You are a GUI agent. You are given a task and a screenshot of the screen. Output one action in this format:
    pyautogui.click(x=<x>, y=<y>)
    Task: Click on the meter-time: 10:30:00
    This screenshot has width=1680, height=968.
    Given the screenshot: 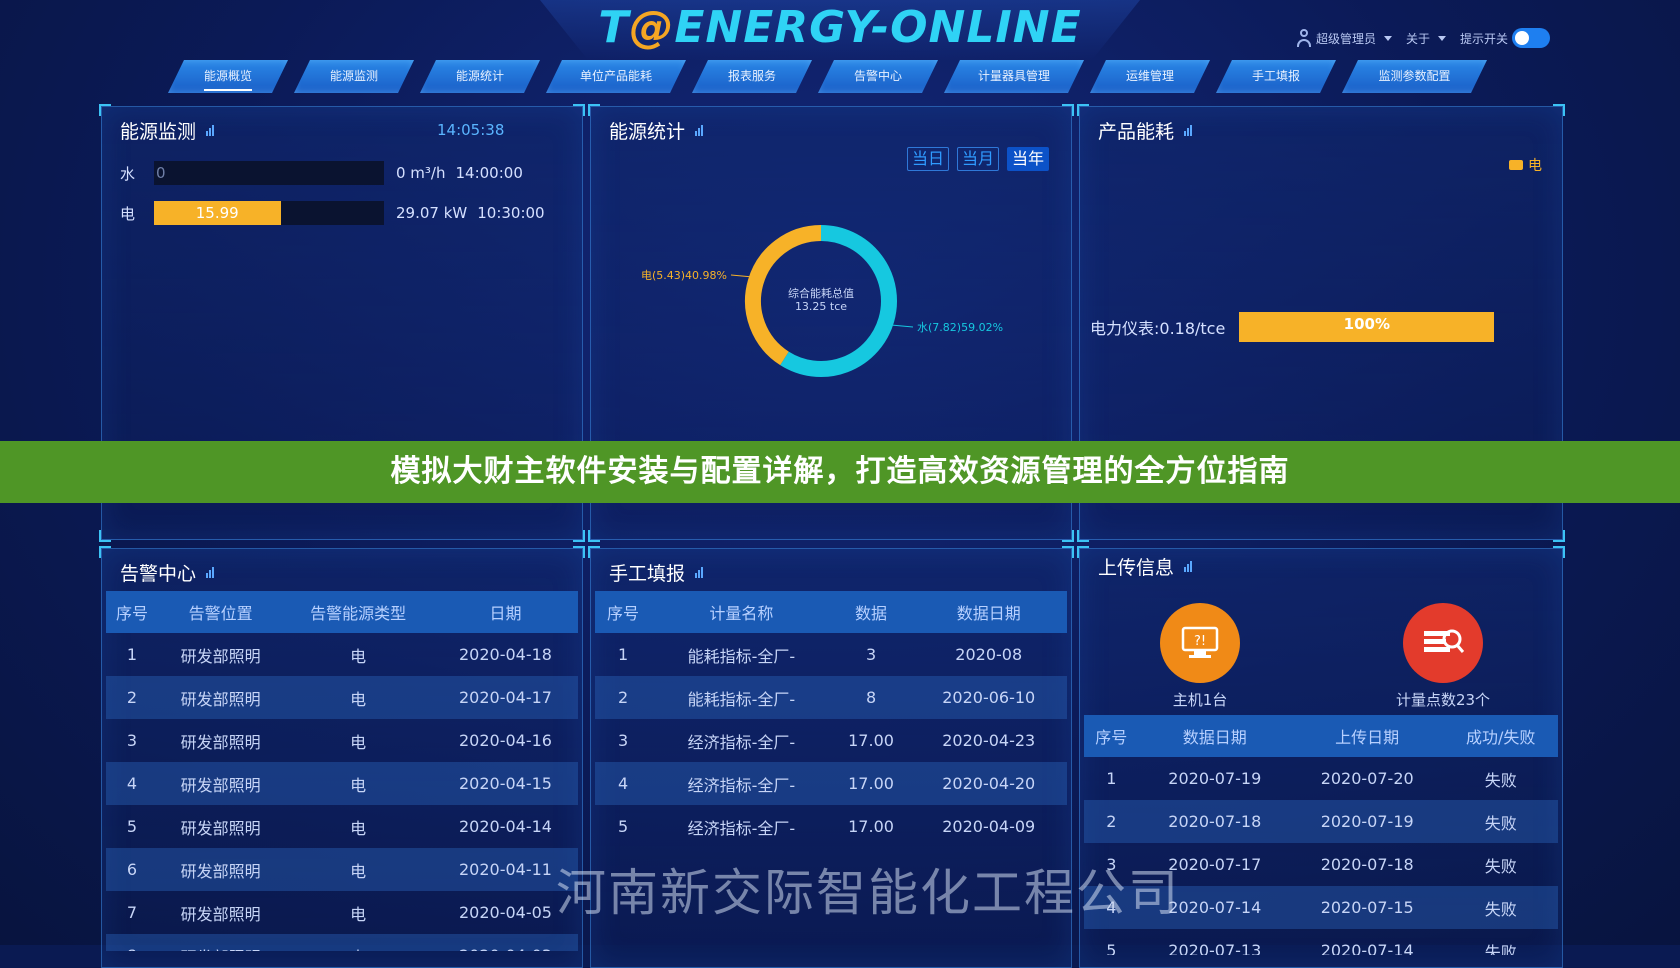 What is the action you would take?
    pyautogui.click(x=511, y=213)
    